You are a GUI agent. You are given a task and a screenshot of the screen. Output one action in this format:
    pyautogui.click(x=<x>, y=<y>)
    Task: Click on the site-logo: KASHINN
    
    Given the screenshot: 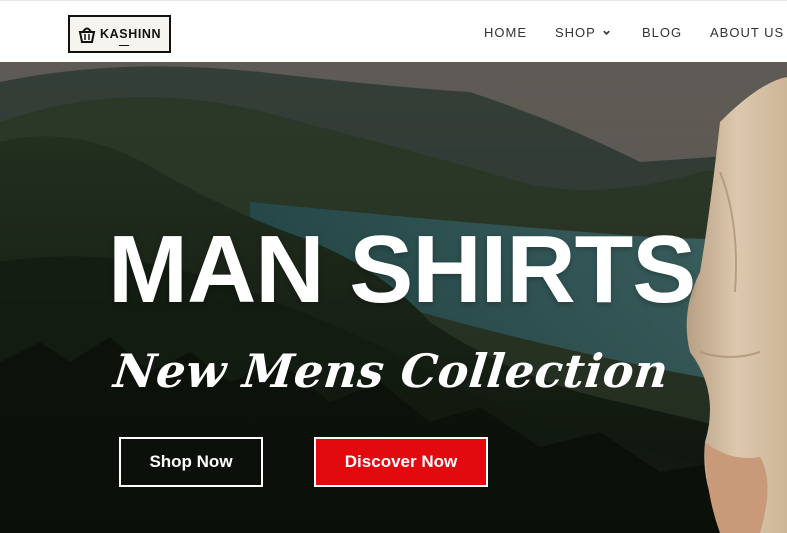 What is the action you would take?
    pyautogui.click(x=119, y=34)
    